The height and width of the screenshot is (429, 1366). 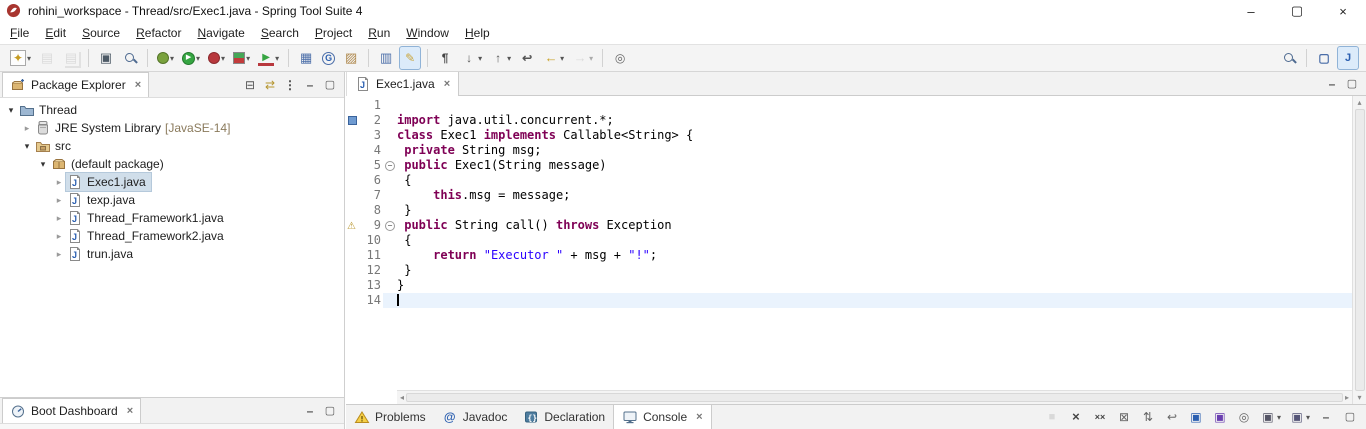 I want to click on code-line-10: 10 {, so click(x=849, y=240).